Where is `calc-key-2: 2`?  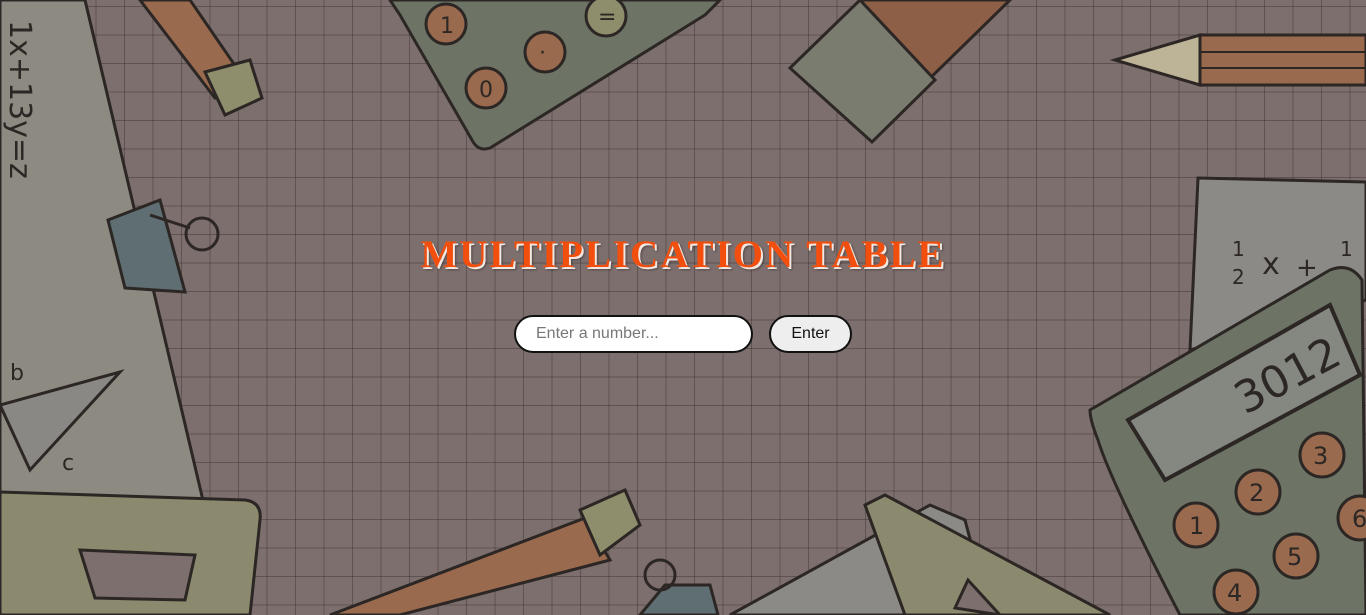 calc-key-2: 2 is located at coordinates (1256, 493).